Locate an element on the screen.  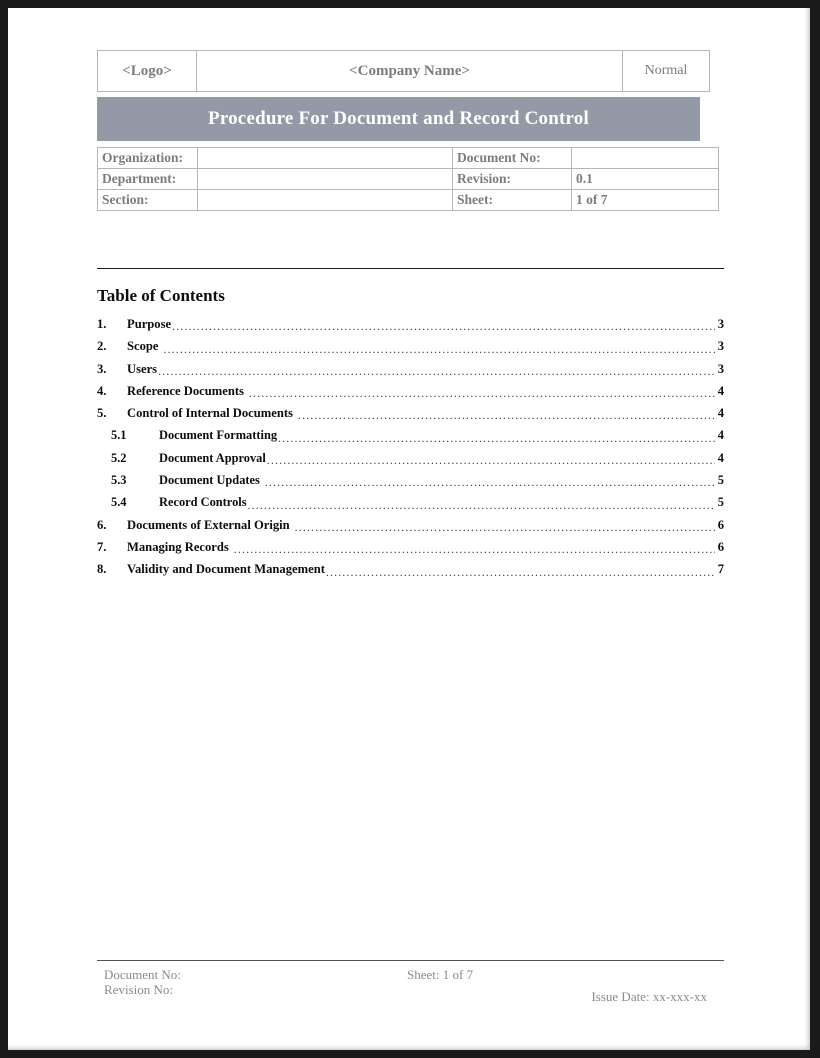
footer-revision-no: Revision No: is located at coordinates (138, 989).